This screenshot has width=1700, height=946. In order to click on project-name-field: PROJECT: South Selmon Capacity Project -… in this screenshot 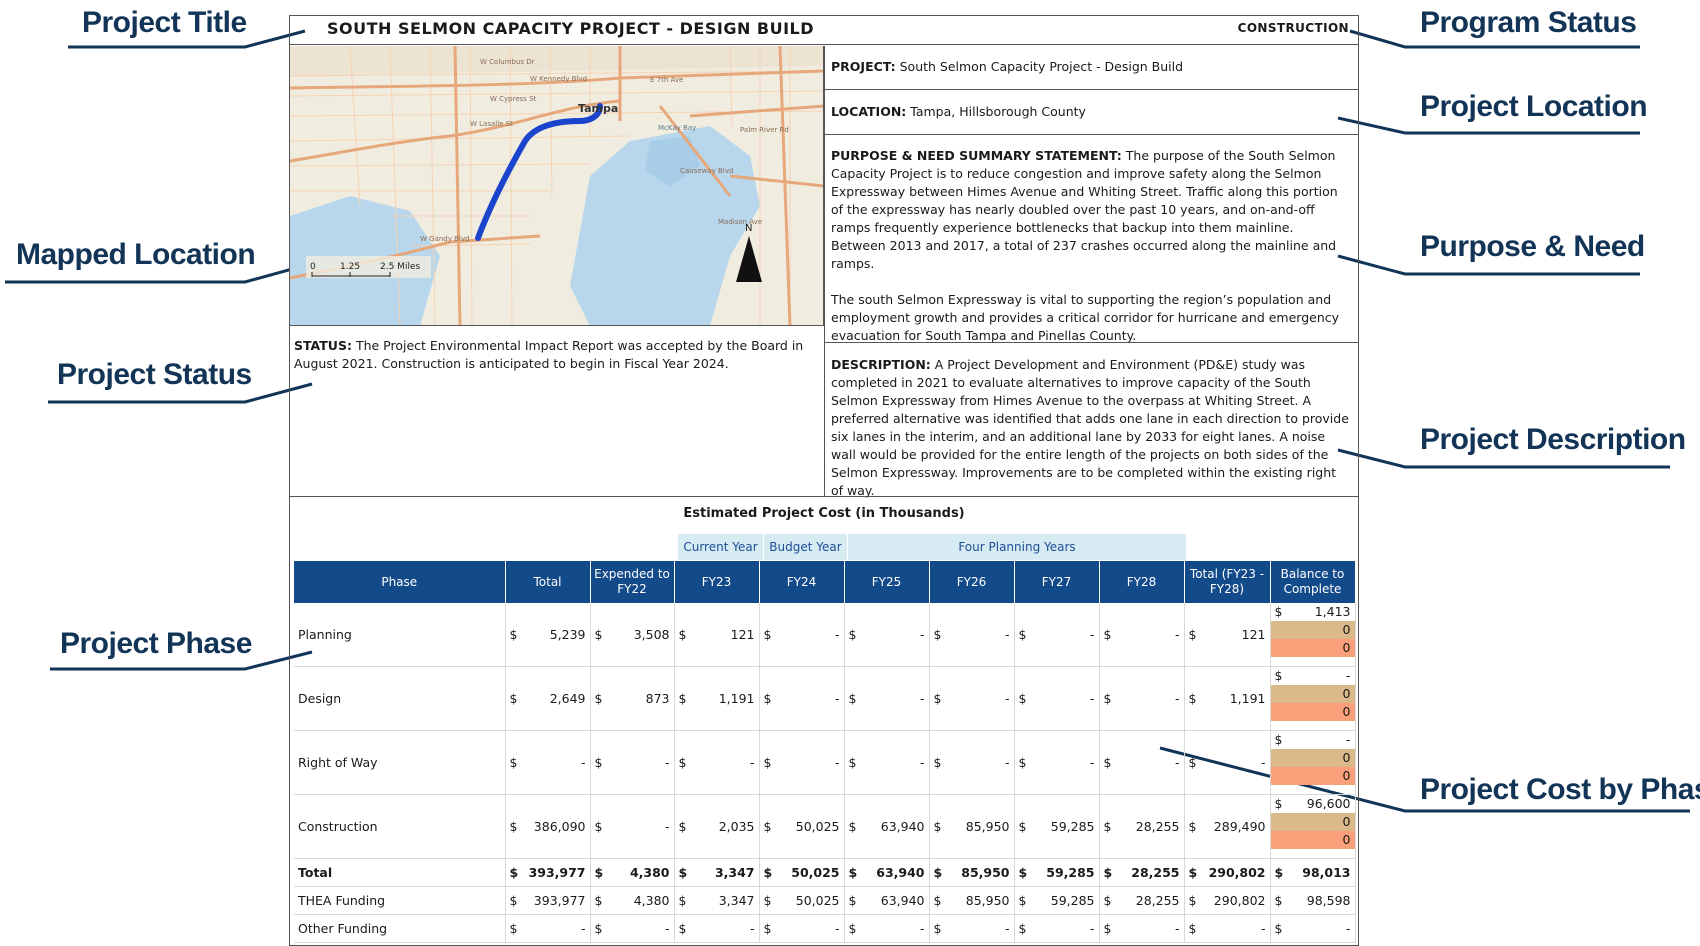, I will do `click(1007, 66)`.